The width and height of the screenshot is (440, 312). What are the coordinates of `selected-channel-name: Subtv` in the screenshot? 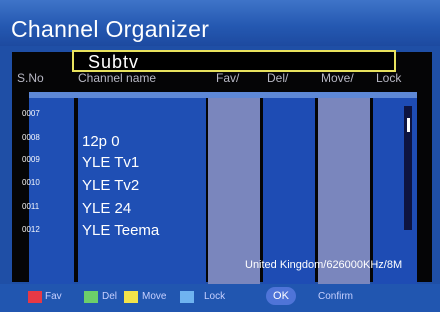 It's located at (113, 62).